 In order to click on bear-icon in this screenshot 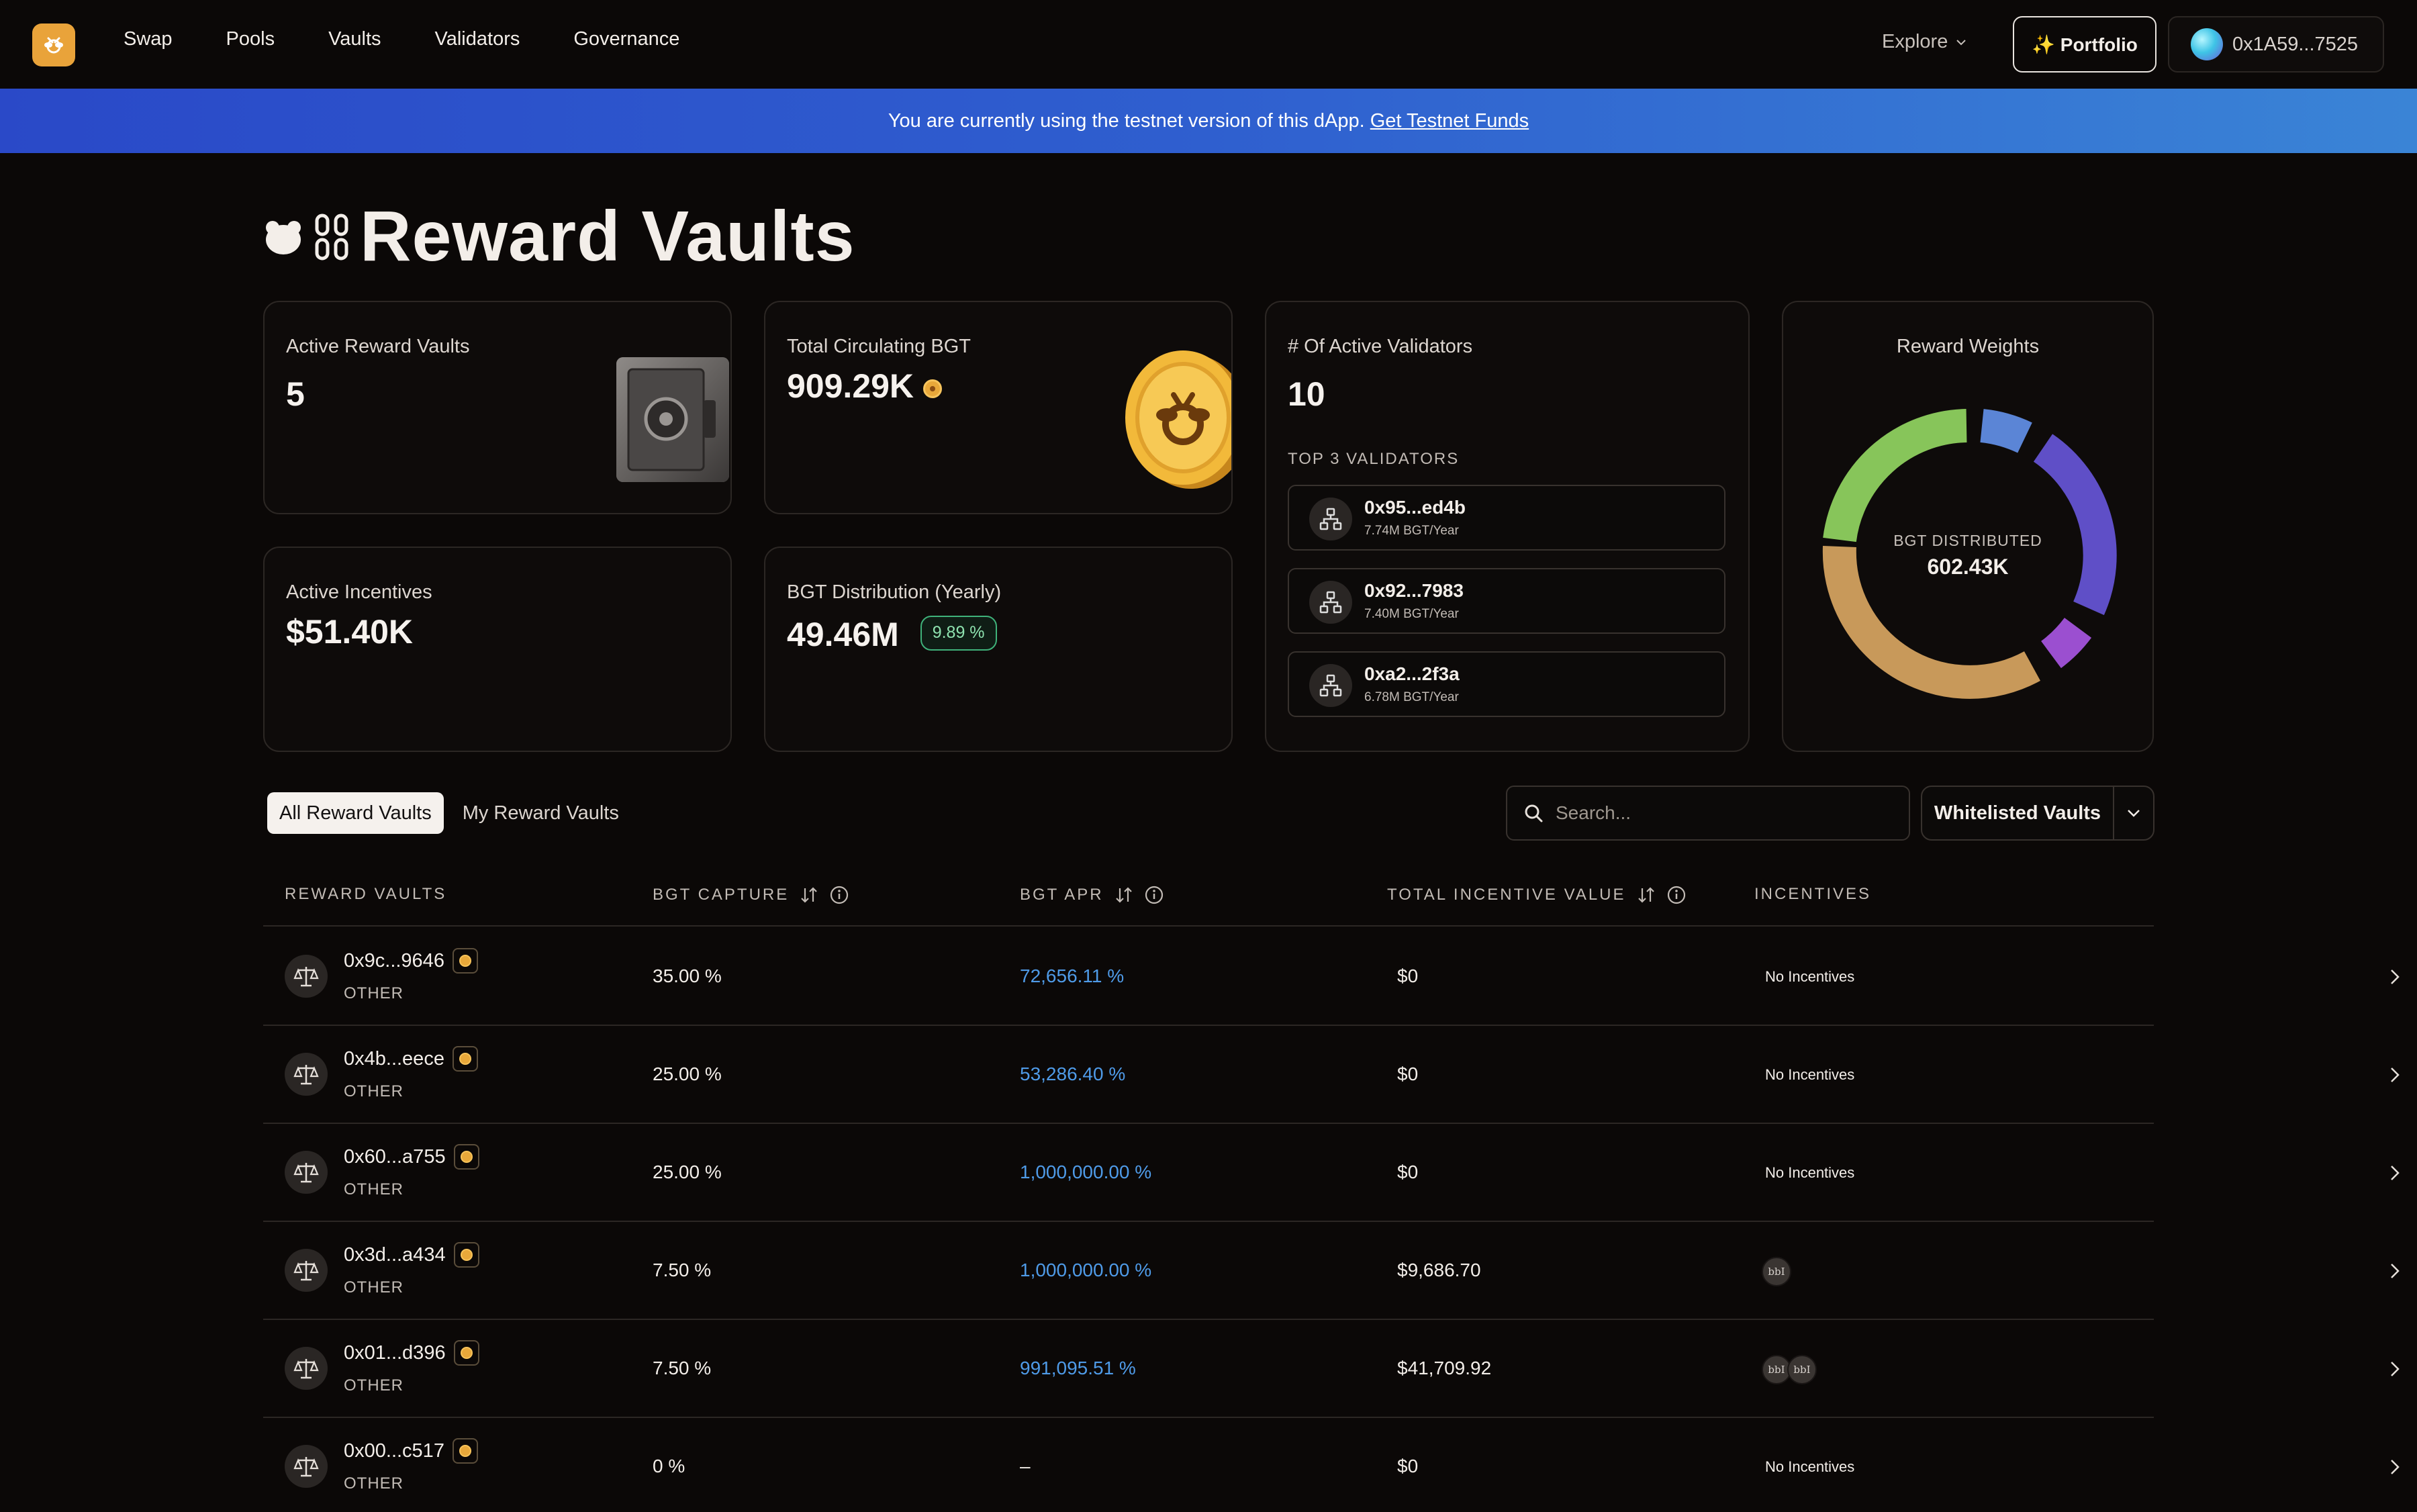, I will do `click(283, 237)`.